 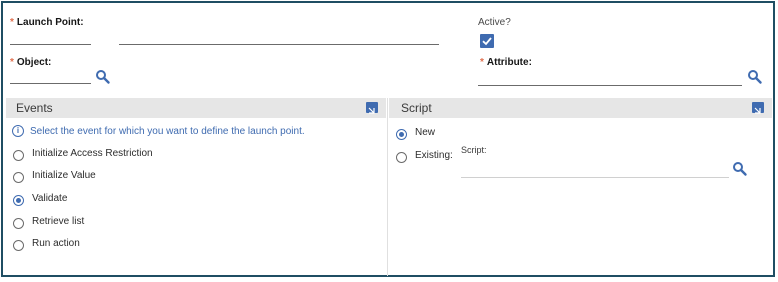 I want to click on script-input, so click(x=595, y=177).